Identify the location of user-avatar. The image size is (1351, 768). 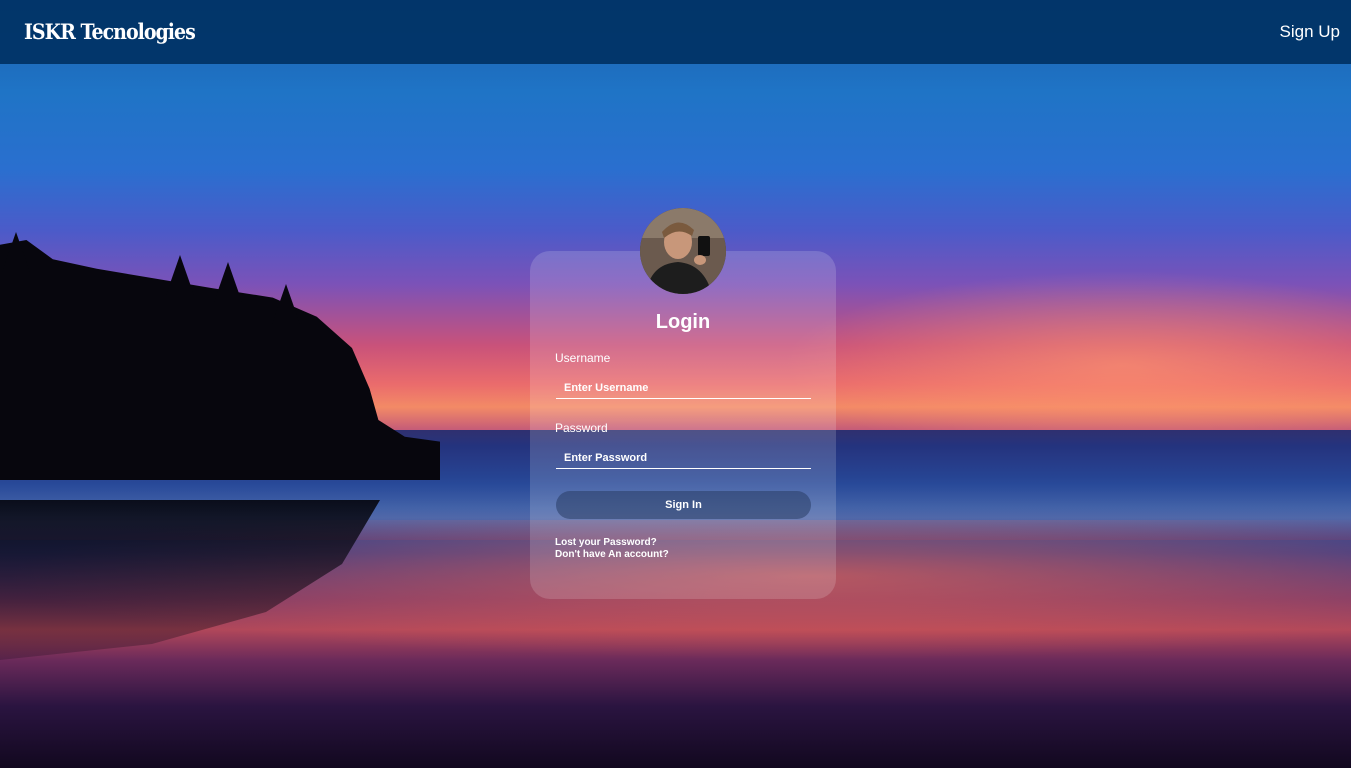
(683, 251).